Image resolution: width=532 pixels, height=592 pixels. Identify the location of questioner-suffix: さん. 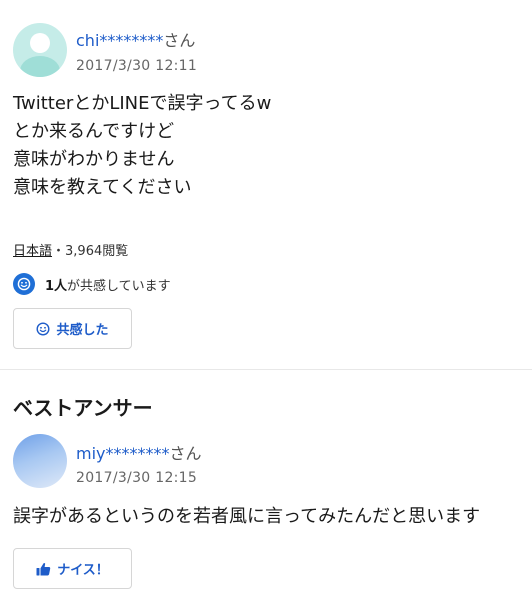
(179, 40).